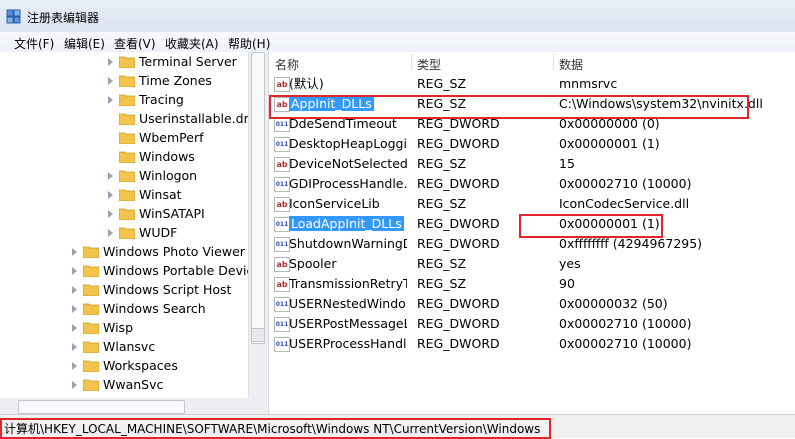  I want to click on tree-horizontal-scrollbar, so click(132, 406).